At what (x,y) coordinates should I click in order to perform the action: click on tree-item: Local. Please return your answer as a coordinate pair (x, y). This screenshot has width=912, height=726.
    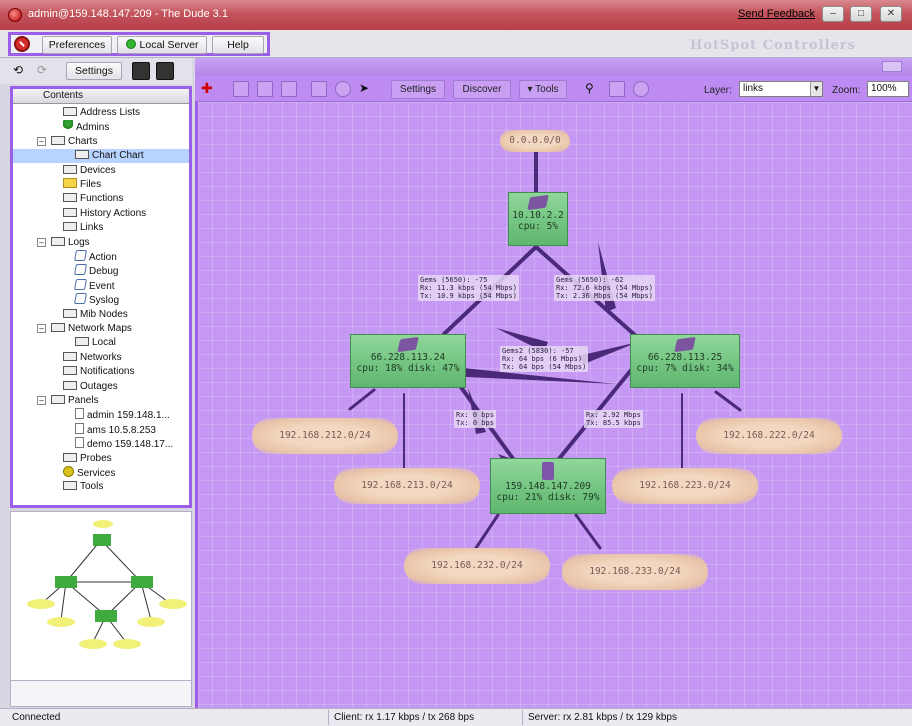
    Looking at the image, I should click on (101, 343).